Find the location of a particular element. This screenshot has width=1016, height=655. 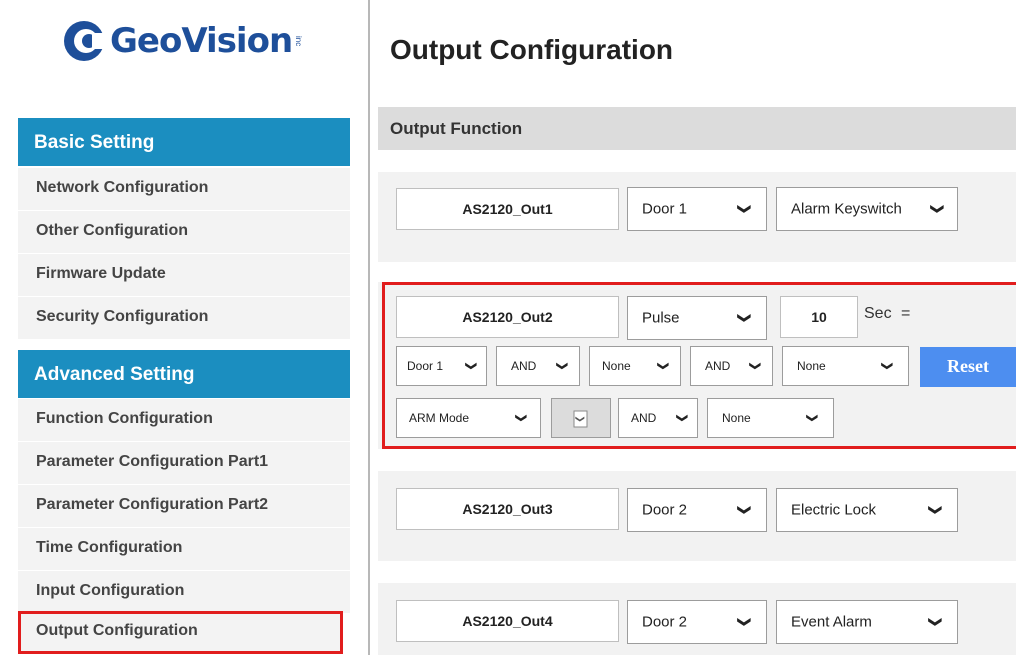

output-3-type-value: Electric Lock is located at coordinates (834, 510).